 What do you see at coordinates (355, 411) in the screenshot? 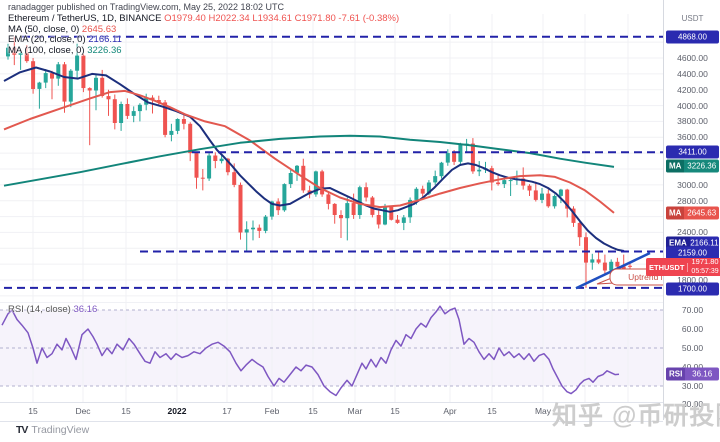
I see `time-label-Mar: Mar` at bounding box center [355, 411].